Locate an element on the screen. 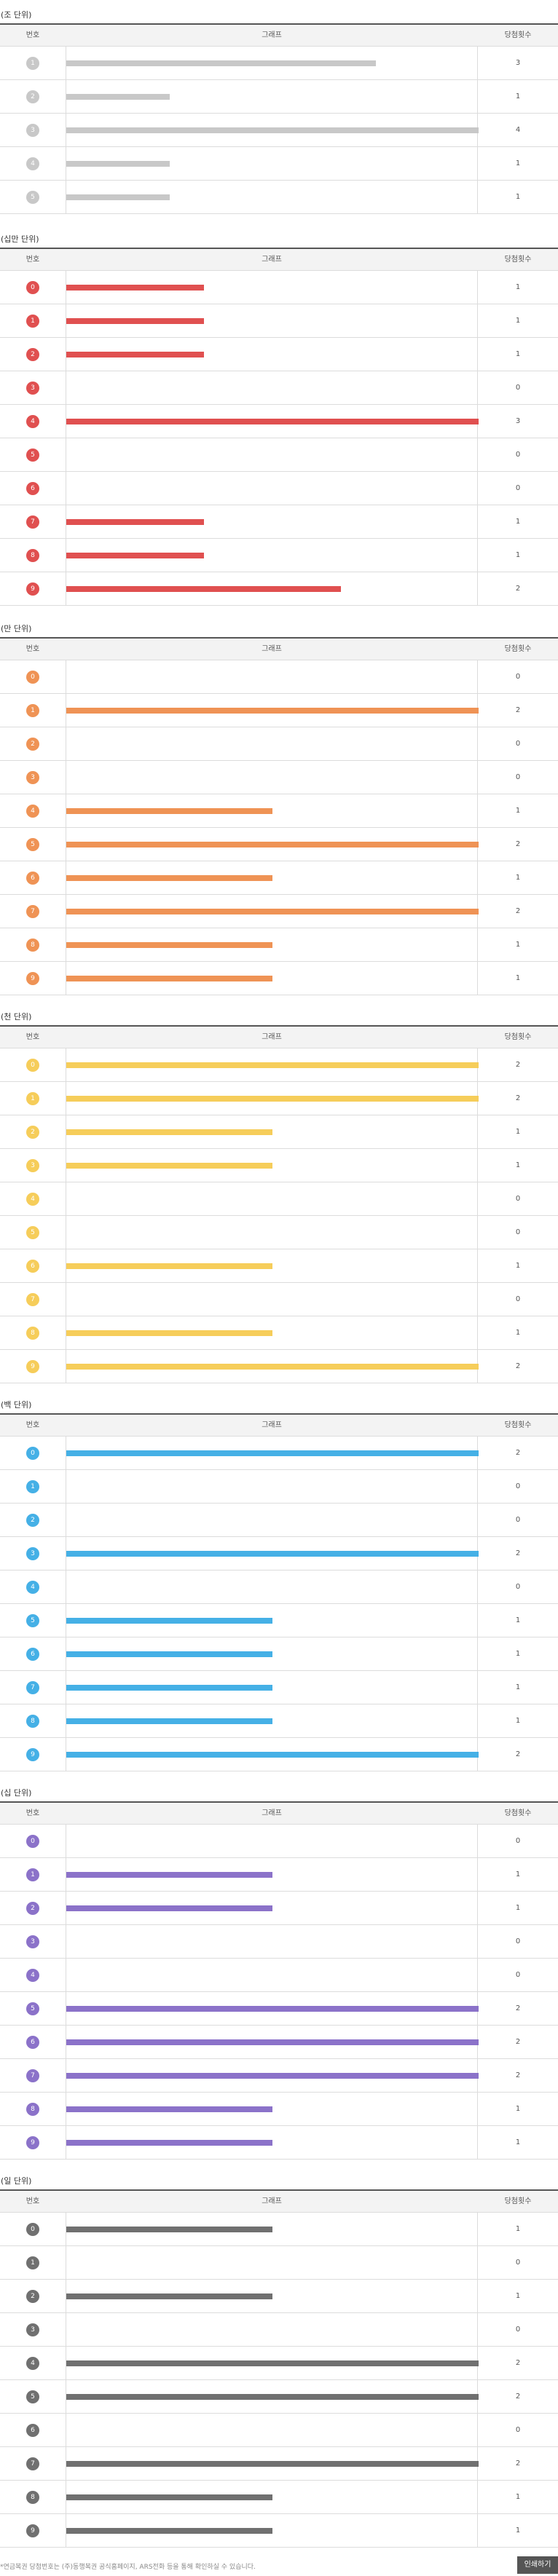 This screenshot has height=2576, width=558. table-row: 40 is located at coordinates (279, 1587).